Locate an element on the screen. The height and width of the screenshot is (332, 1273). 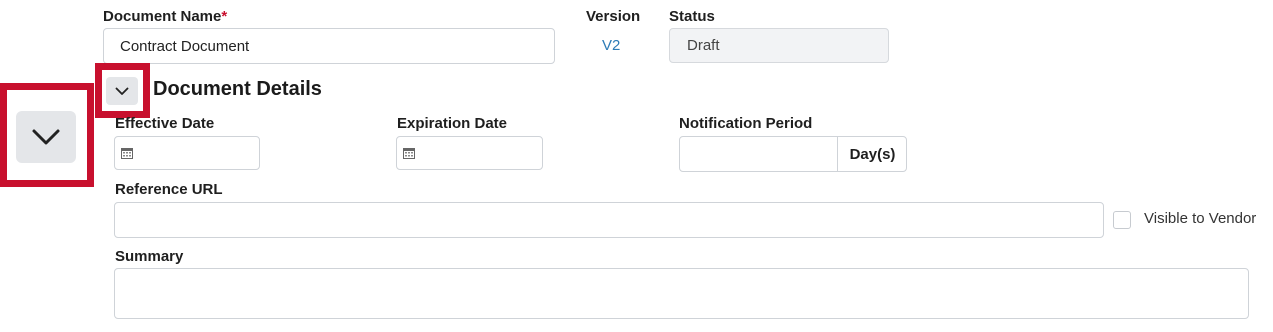
visible-to-vendor-label: Visible to Vendor is located at coordinates (1200, 218).